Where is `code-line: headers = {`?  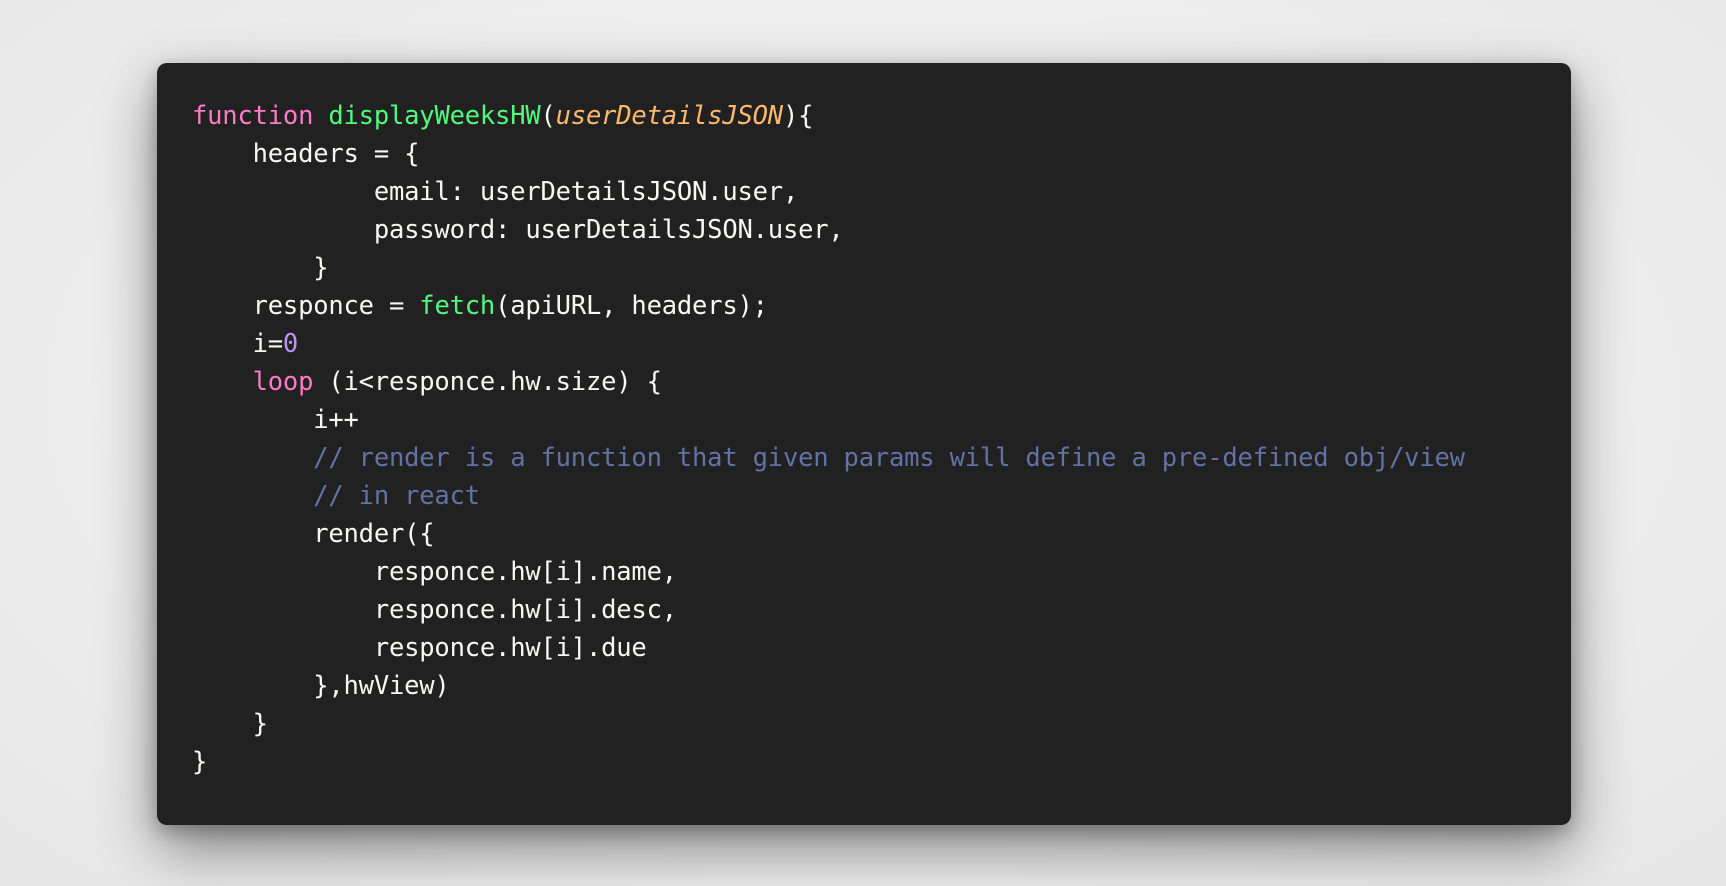 code-line: headers = { is located at coordinates (881, 154).